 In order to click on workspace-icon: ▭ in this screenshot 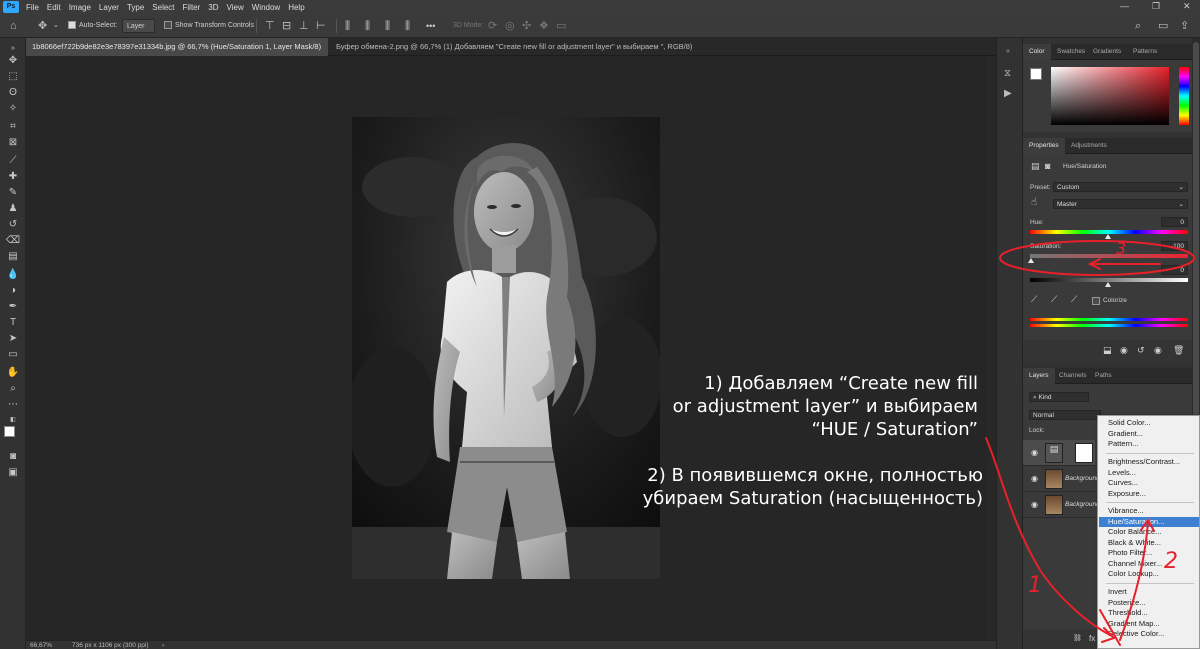, I will do `click(1163, 26)`.